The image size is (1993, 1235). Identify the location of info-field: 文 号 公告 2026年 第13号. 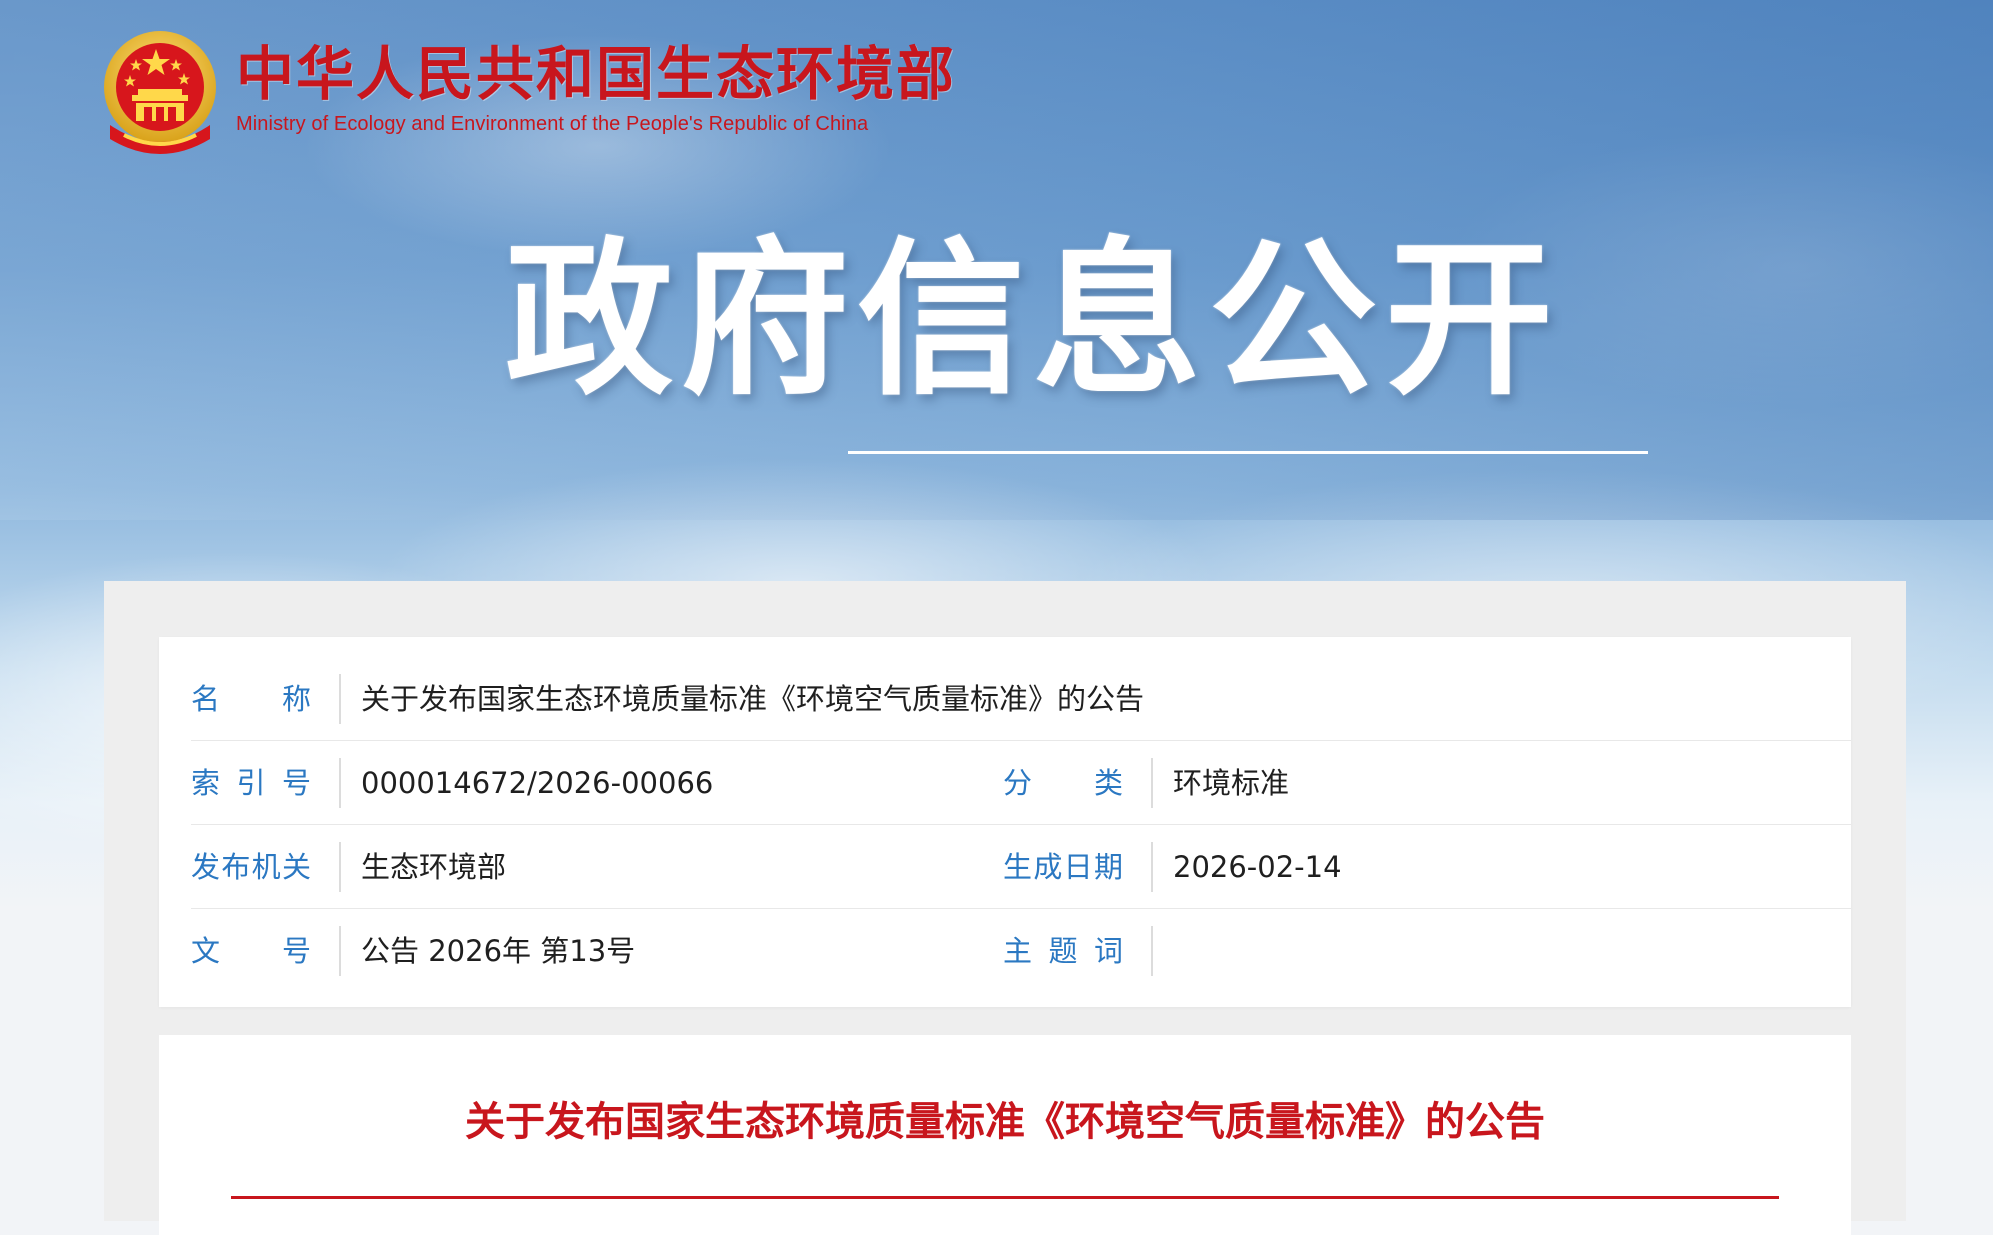
(413, 951).